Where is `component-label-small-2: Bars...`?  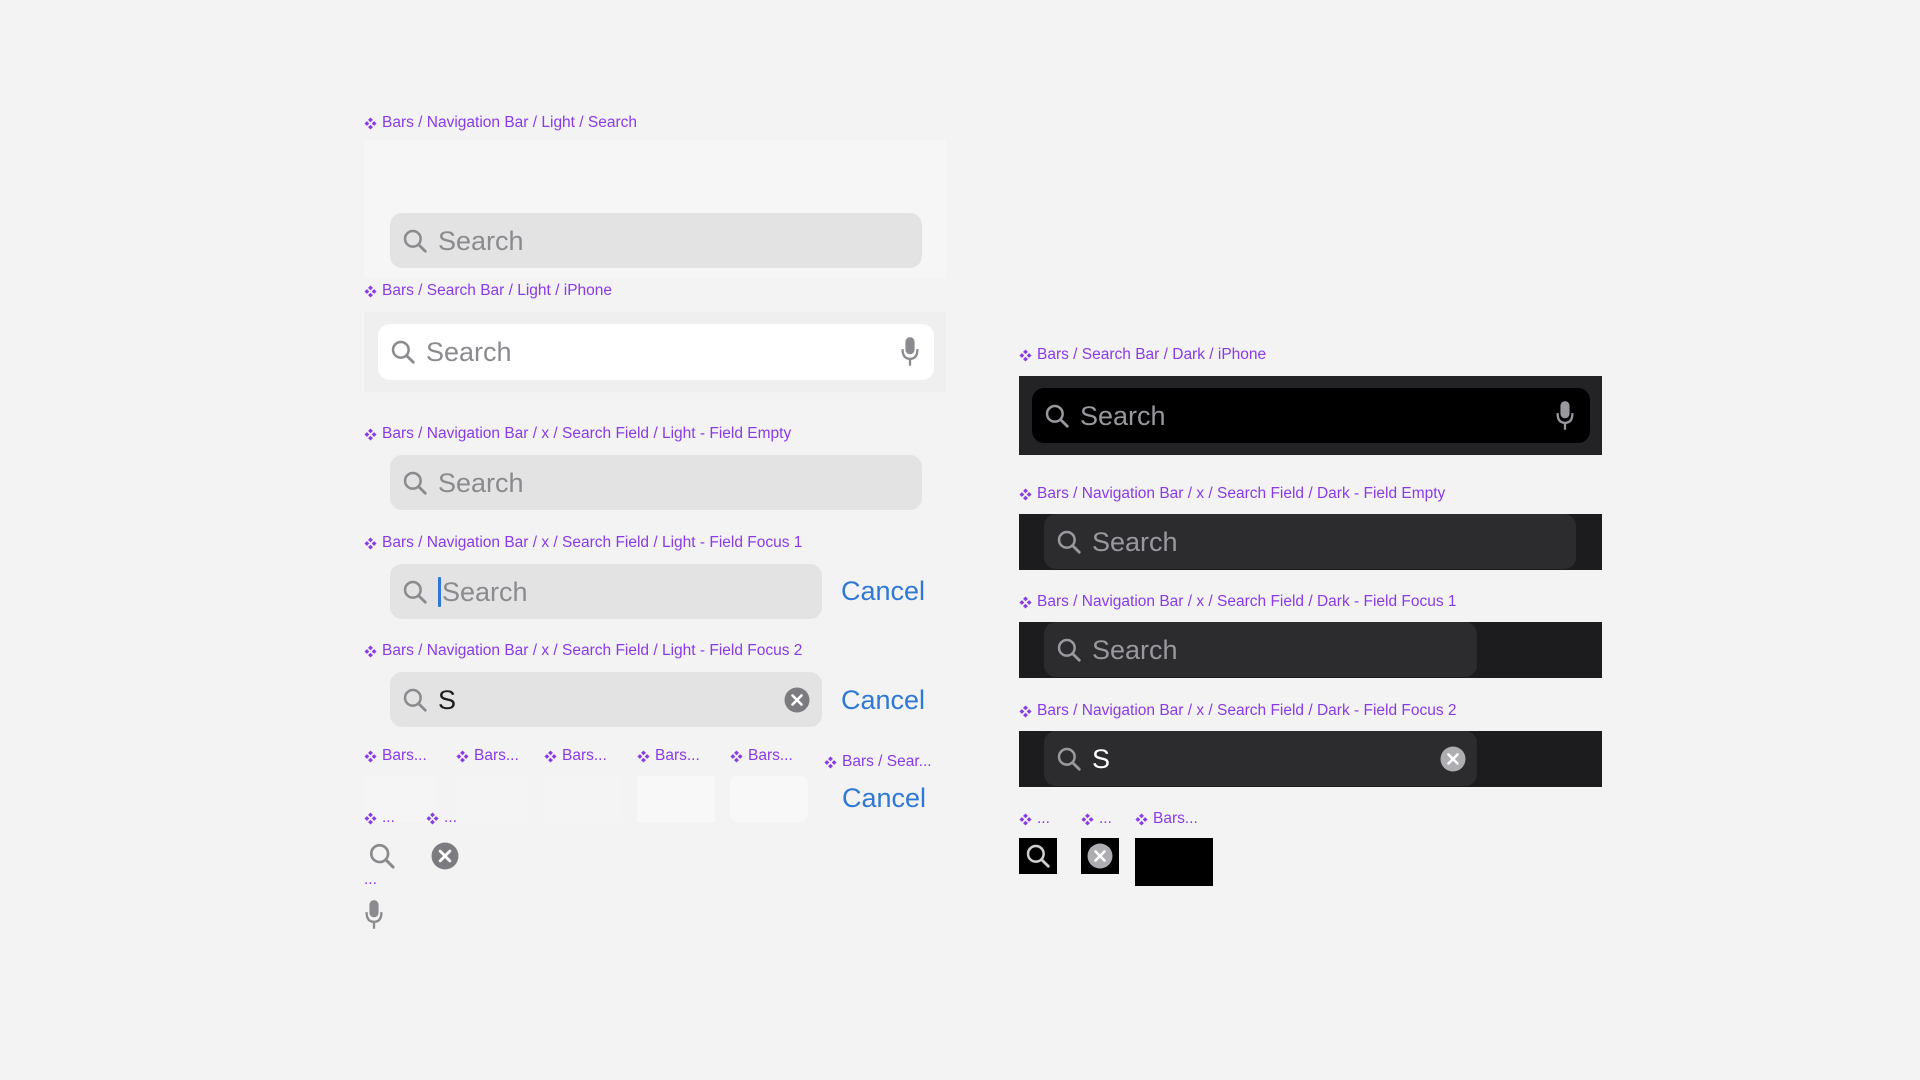 component-label-small-2: Bars... is located at coordinates (487, 756).